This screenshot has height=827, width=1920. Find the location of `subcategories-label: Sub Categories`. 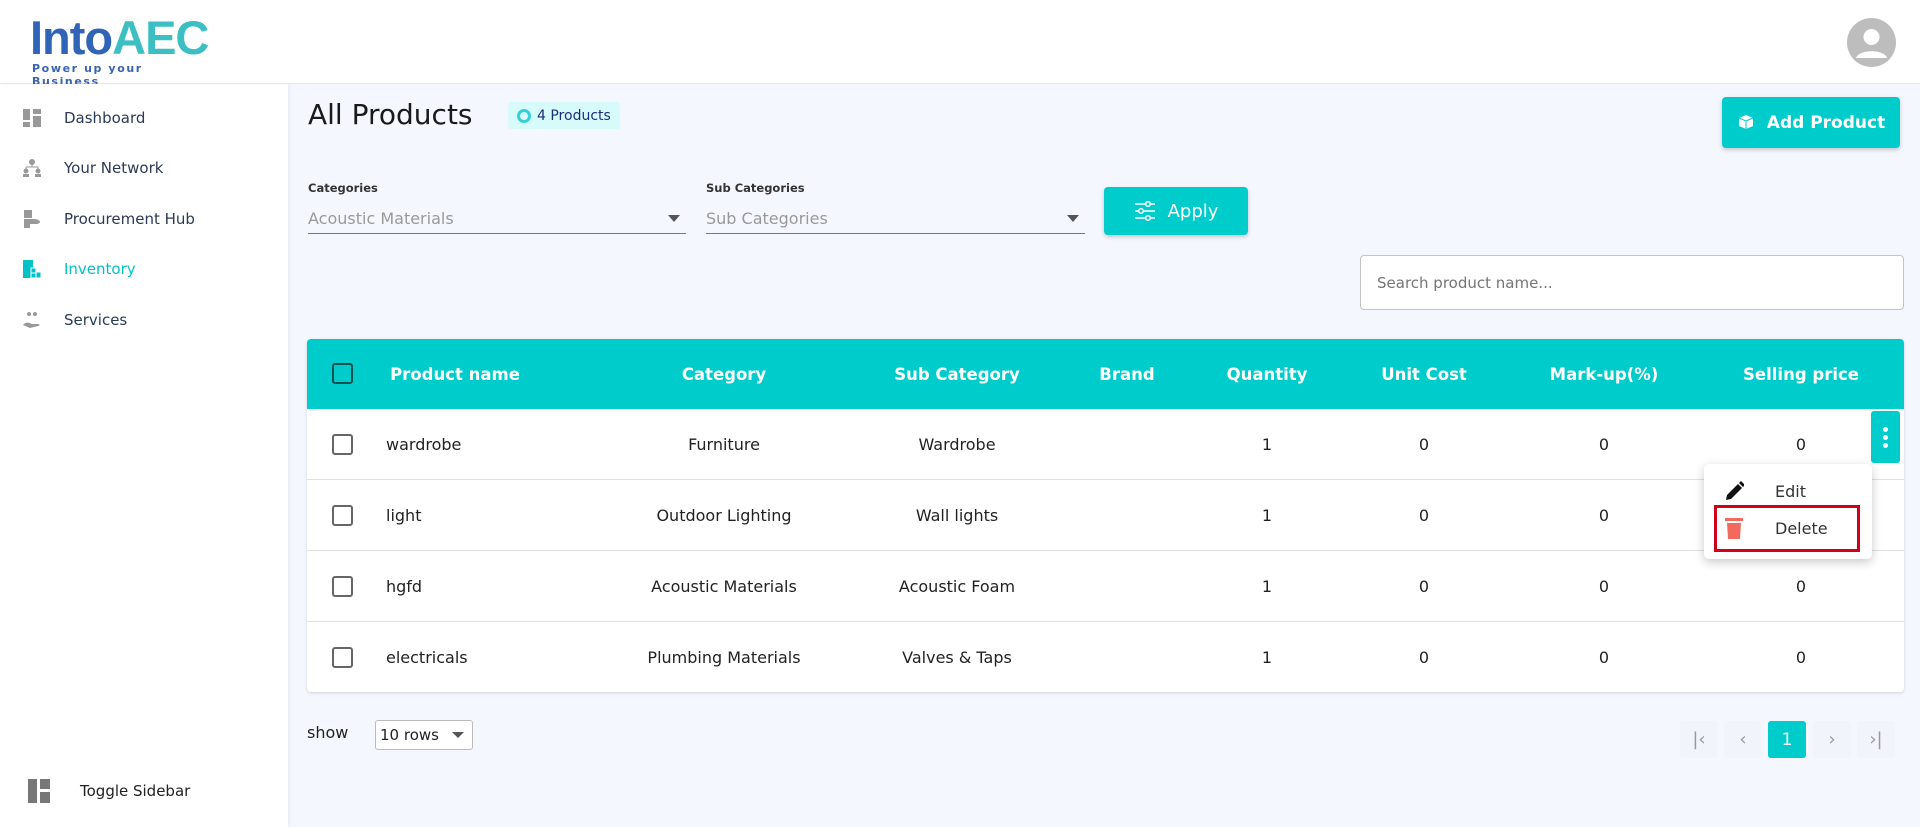

subcategories-label: Sub Categories is located at coordinates (755, 188).